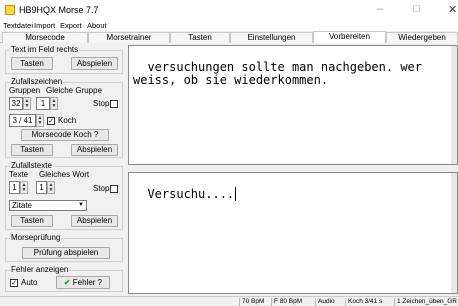 This screenshot has height=306, width=458. Describe the element at coordinates (349, 37) in the screenshot. I see `tab-vorbereiten: Vorbereiten` at that location.